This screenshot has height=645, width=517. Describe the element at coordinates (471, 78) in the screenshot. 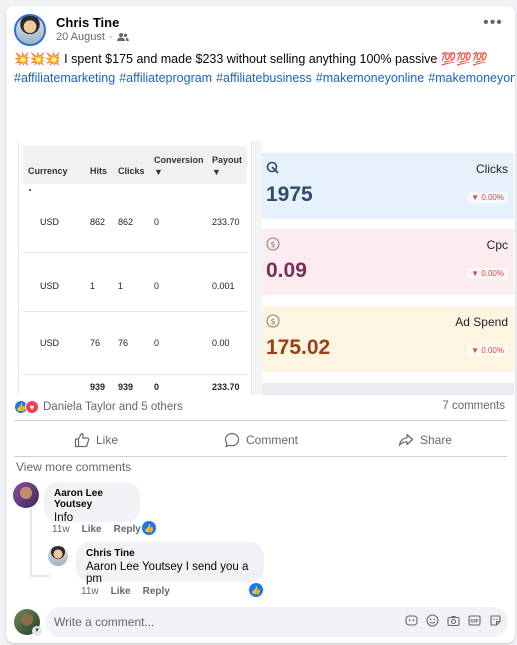

I see `hashtag-link: #makemoneyonlinenow` at that location.